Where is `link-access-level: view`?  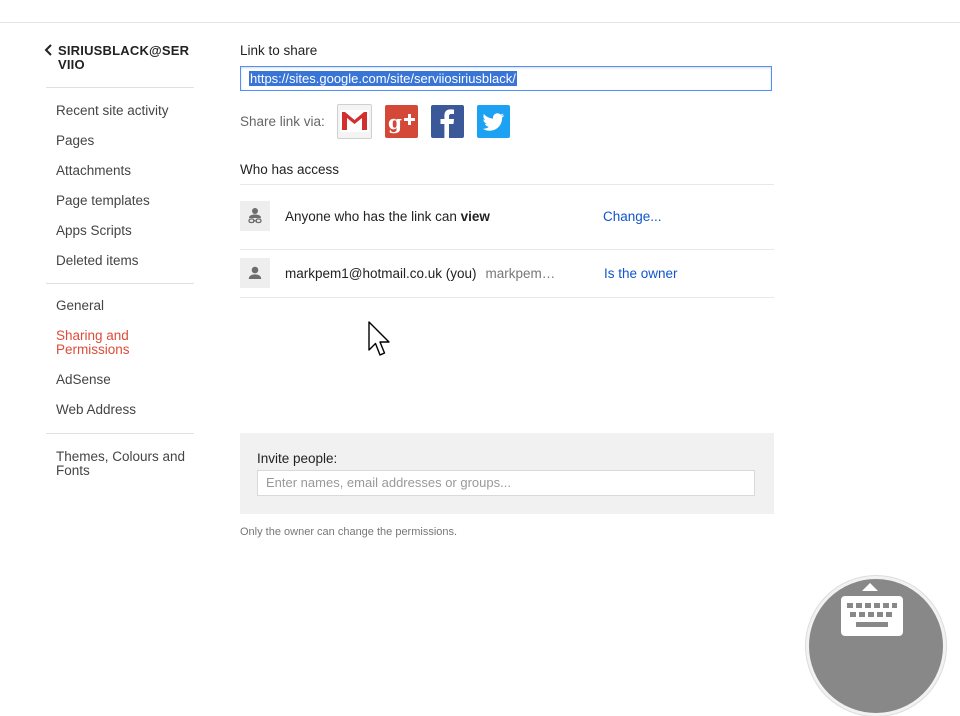 link-access-level: view is located at coordinates (475, 216).